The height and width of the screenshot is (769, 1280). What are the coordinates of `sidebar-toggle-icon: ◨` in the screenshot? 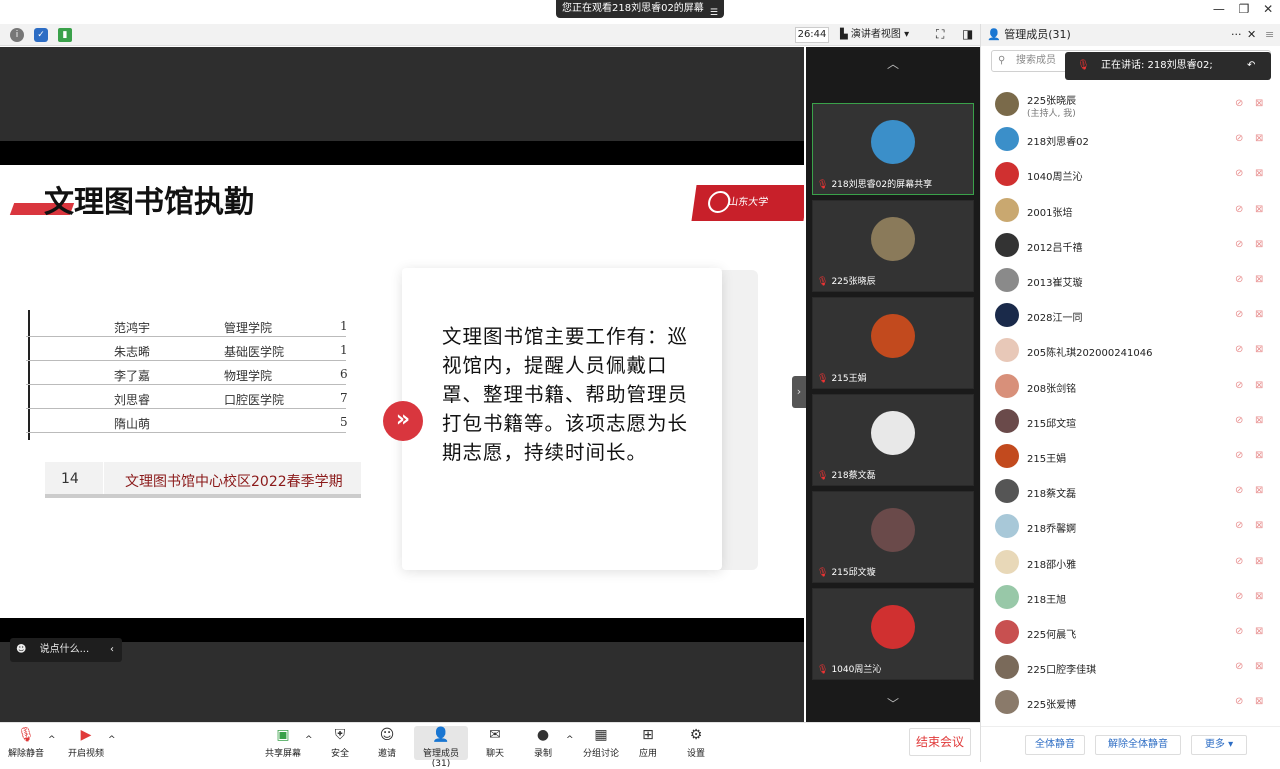 It's located at (967, 34).